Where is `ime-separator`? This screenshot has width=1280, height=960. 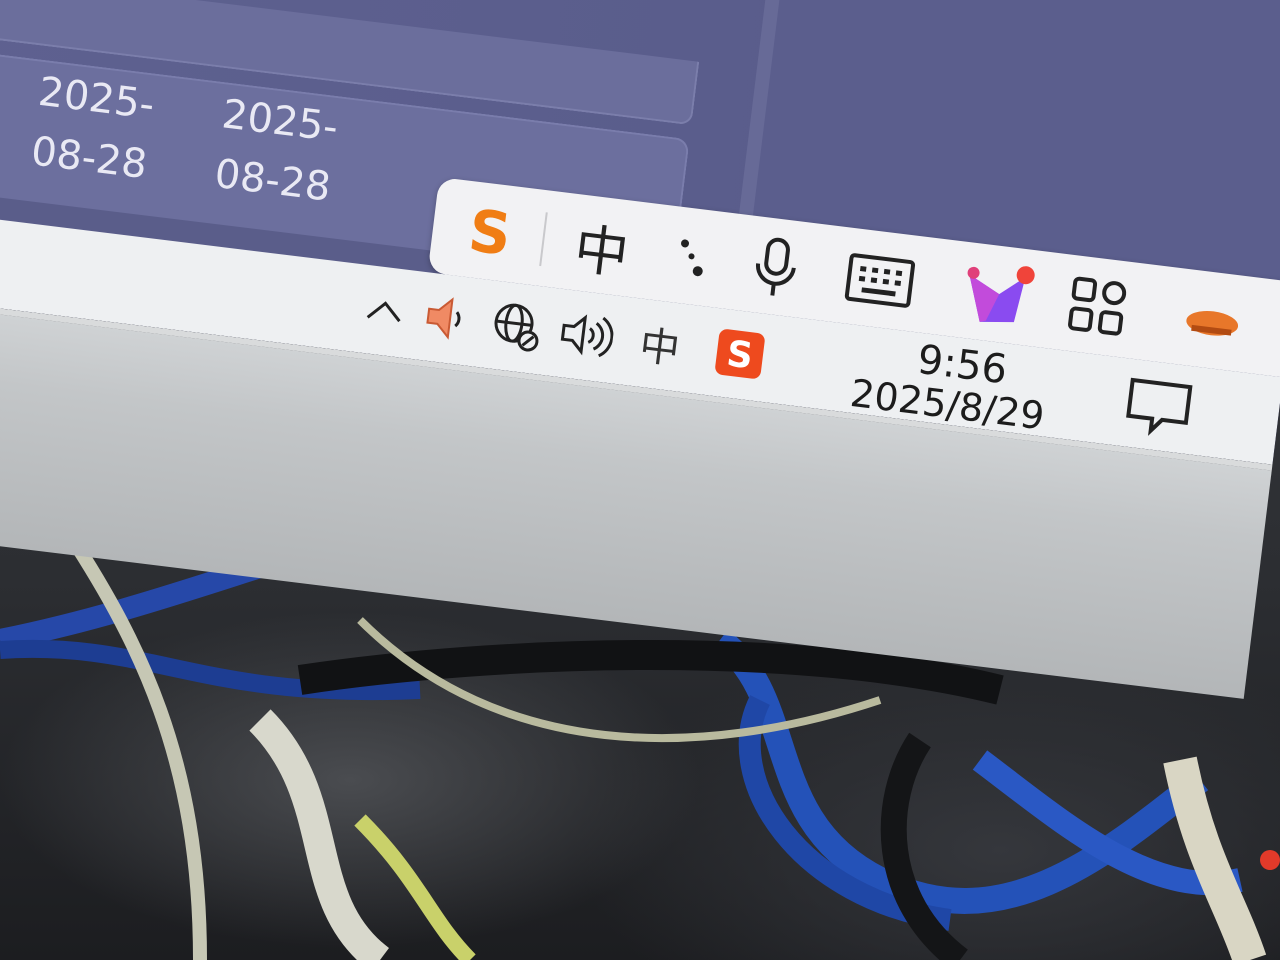
ime-separator is located at coordinates (543, 239).